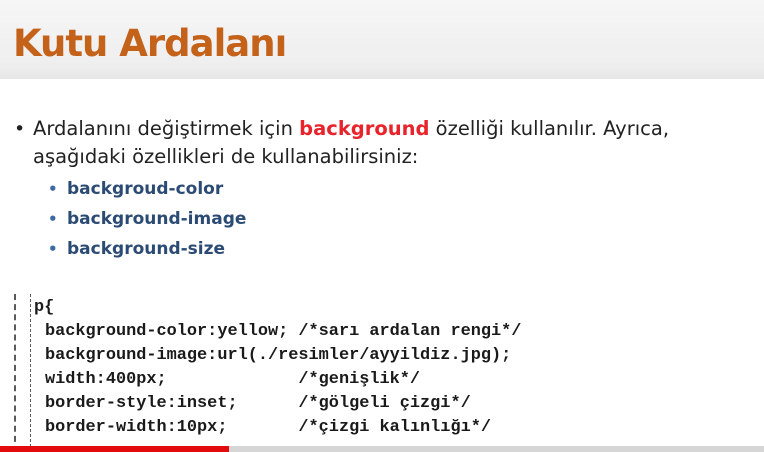  What do you see at coordinates (258, 403) in the screenshot?
I see `code-line: border-style:inset; /*gölgeli çizgi*/` at bounding box center [258, 403].